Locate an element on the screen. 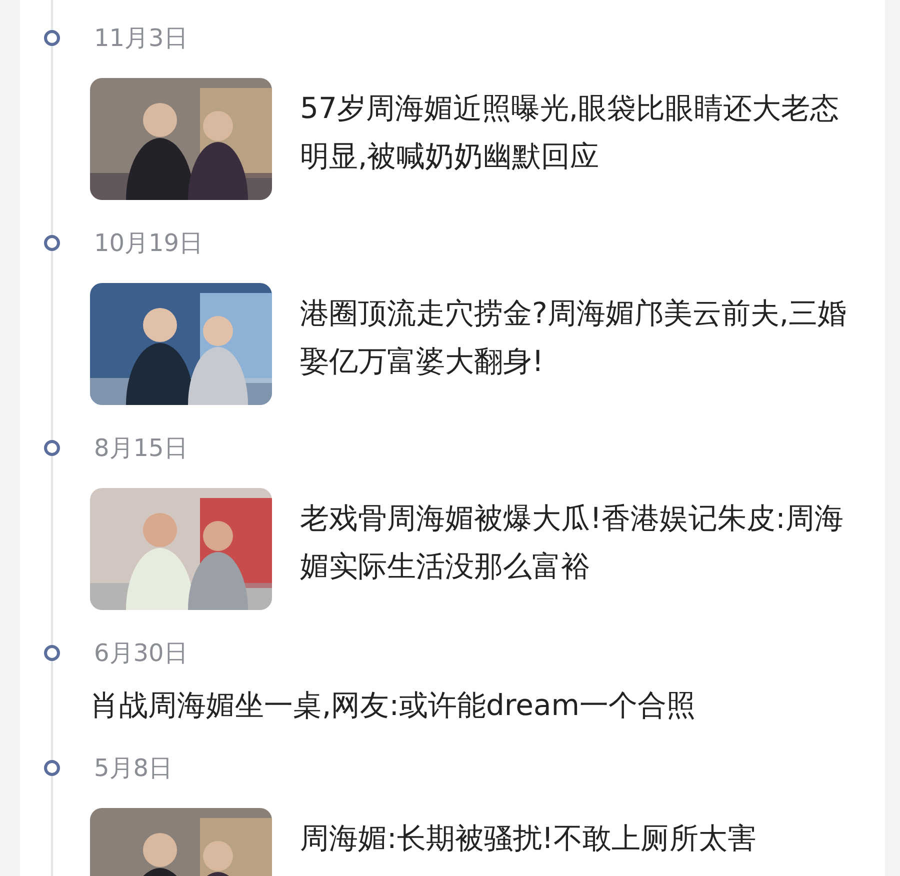  news-headline: 57岁周海媚近照曝光,眼袋比眼睛还大老态明显,被喊奶奶幽默回应 is located at coordinates (580, 132).